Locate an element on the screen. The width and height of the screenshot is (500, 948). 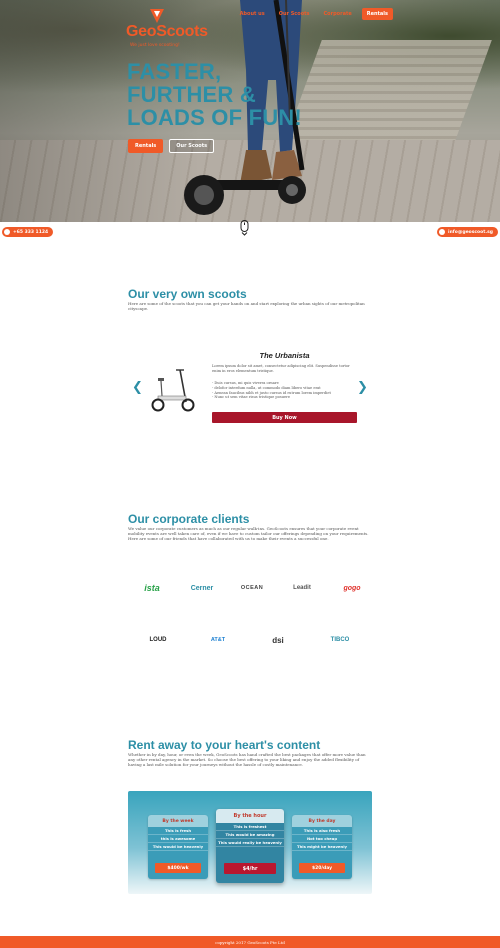
hero-title-line: FURTHER & is located at coordinates (191, 94).